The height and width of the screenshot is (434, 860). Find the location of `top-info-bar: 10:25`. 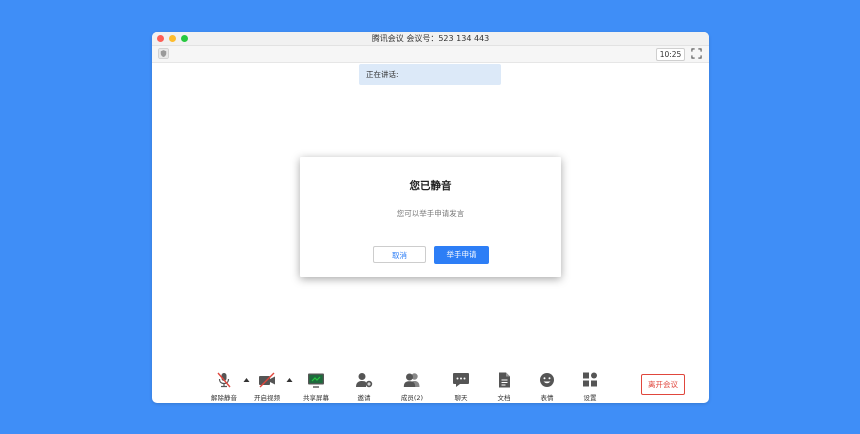

top-info-bar: 10:25 is located at coordinates (430, 54).